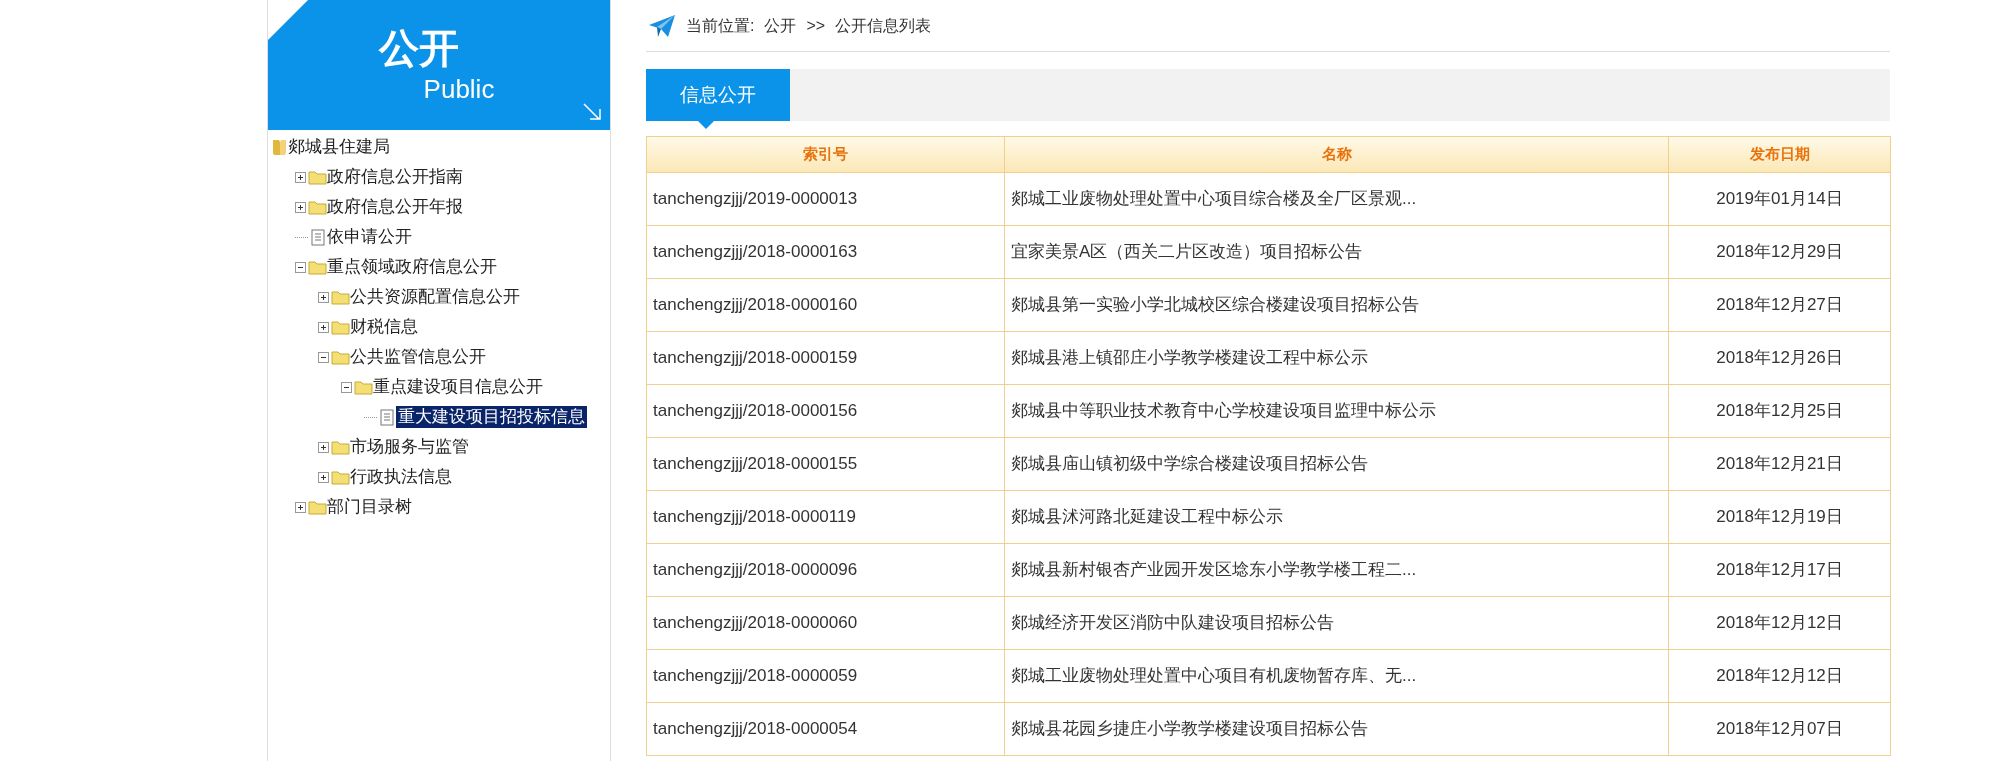 The width and height of the screenshot is (2000, 761). Describe the element at coordinates (883, 25) in the screenshot. I see `breadcrumb-link: 公开信息列表` at that location.